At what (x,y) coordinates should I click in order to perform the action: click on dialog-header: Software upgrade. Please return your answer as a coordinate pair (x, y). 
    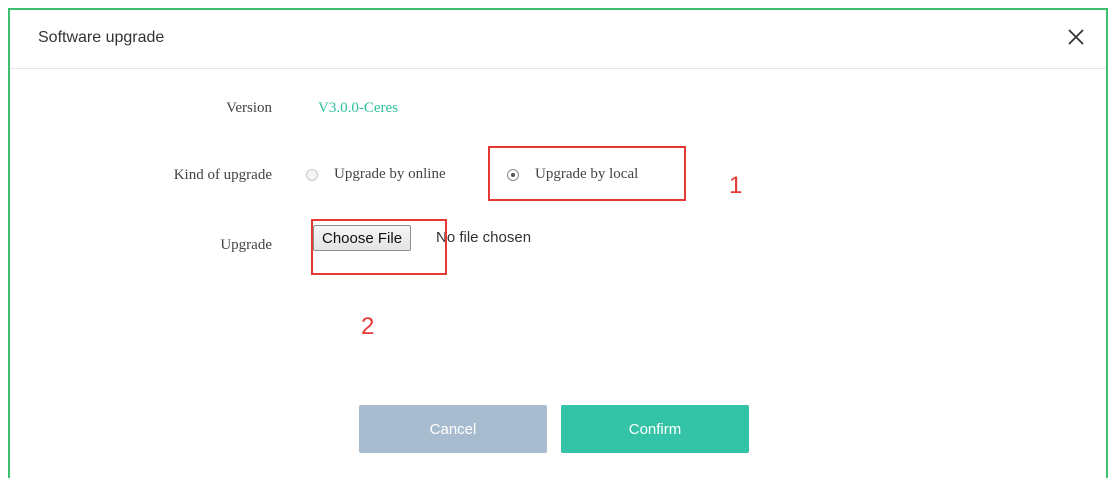
    Looking at the image, I should click on (558, 39).